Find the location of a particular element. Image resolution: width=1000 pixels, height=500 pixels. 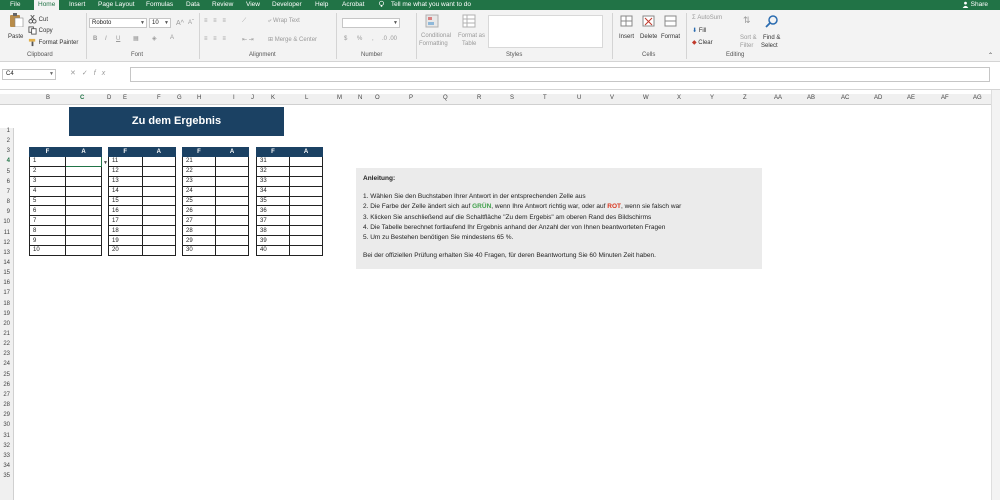

row-header: 4 is located at coordinates (8, 161).